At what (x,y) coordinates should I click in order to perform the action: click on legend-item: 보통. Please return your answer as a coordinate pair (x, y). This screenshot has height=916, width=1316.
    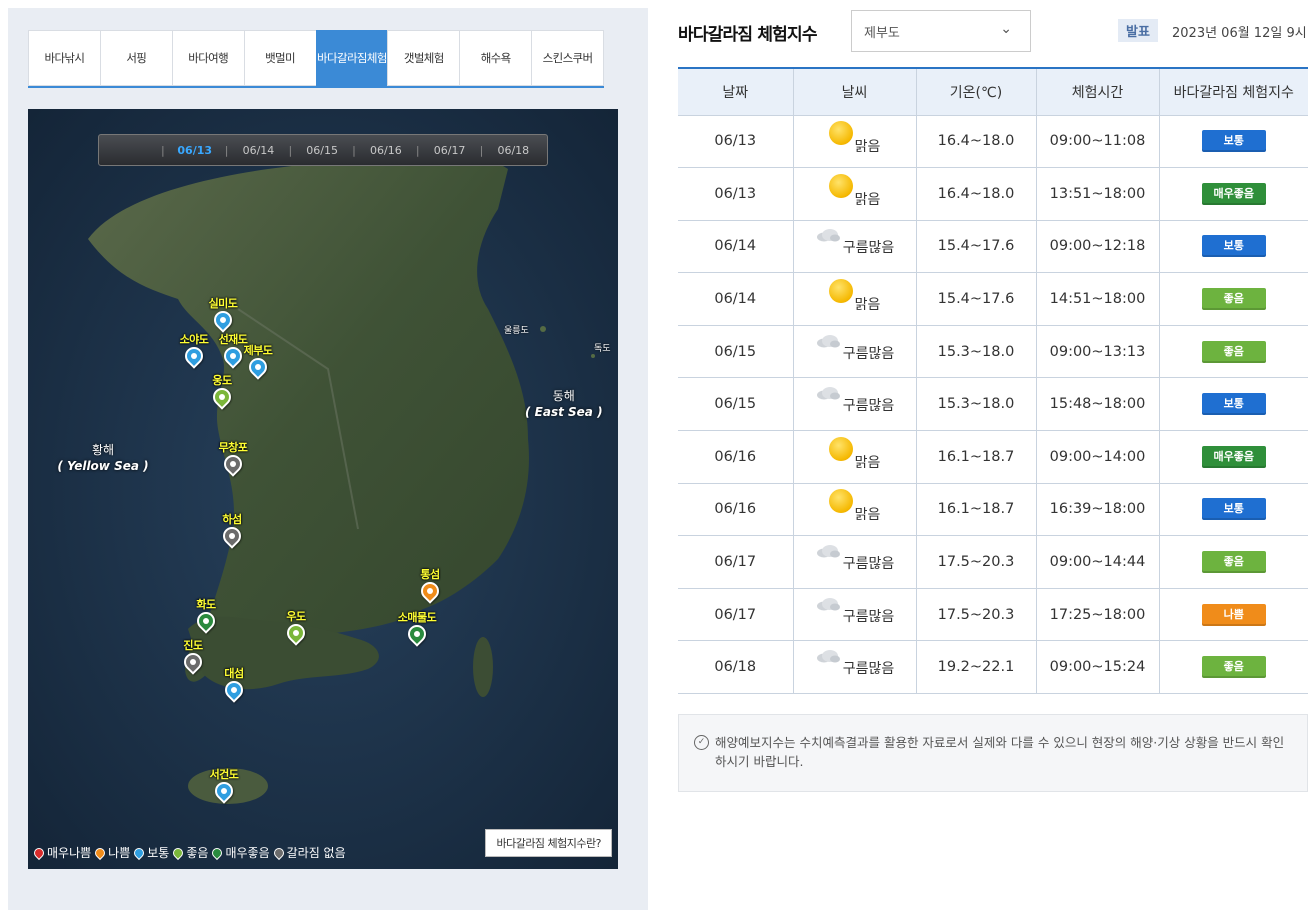
    Looking at the image, I should click on (150, 852).